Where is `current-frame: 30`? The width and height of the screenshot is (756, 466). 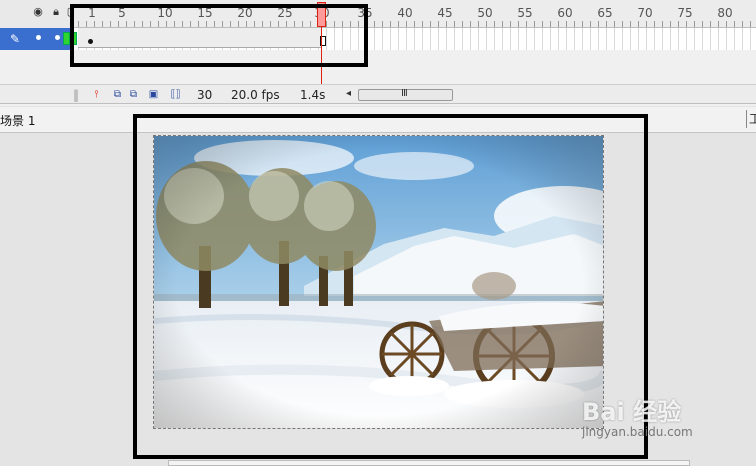
current-frame: 30 is located at coordinates (205, 95).